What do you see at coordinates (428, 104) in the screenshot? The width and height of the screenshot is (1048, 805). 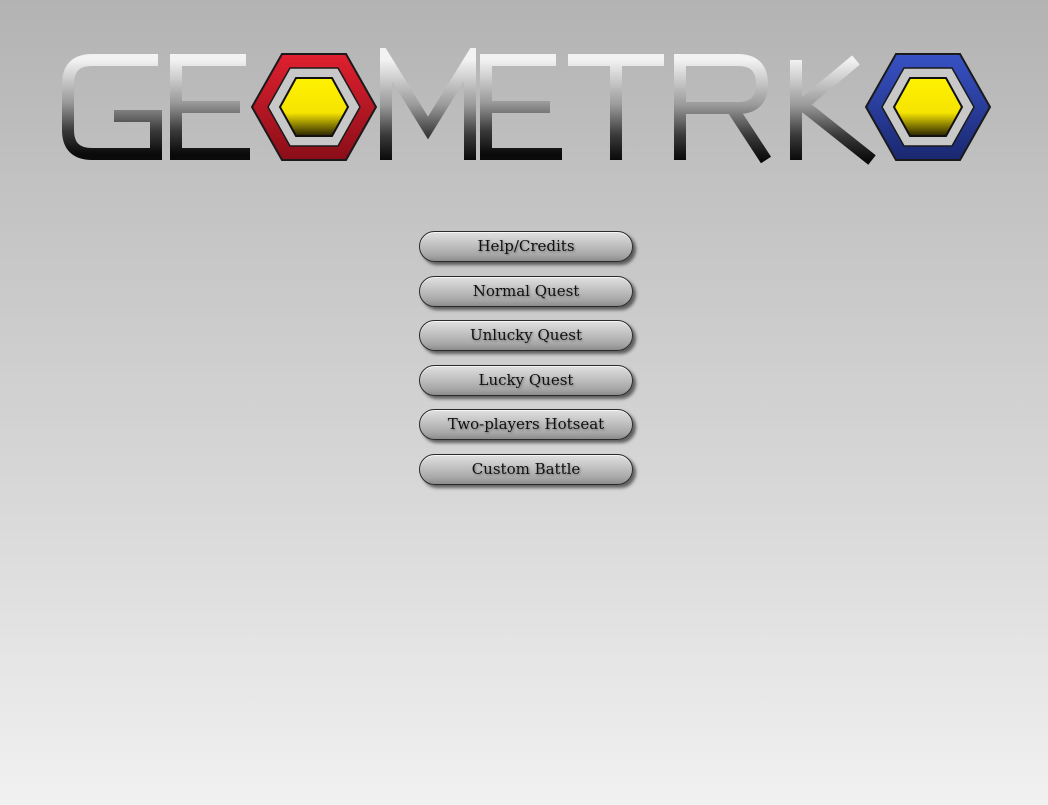 I see `logo-letter-m` at bounding box center [428, 104].